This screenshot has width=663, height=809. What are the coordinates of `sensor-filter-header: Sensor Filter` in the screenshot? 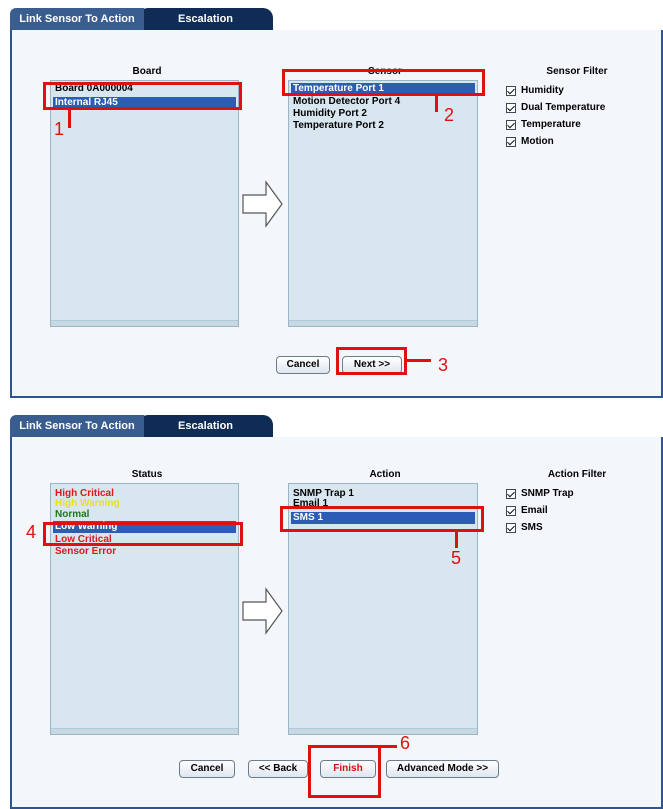 It's located at (577, 71).